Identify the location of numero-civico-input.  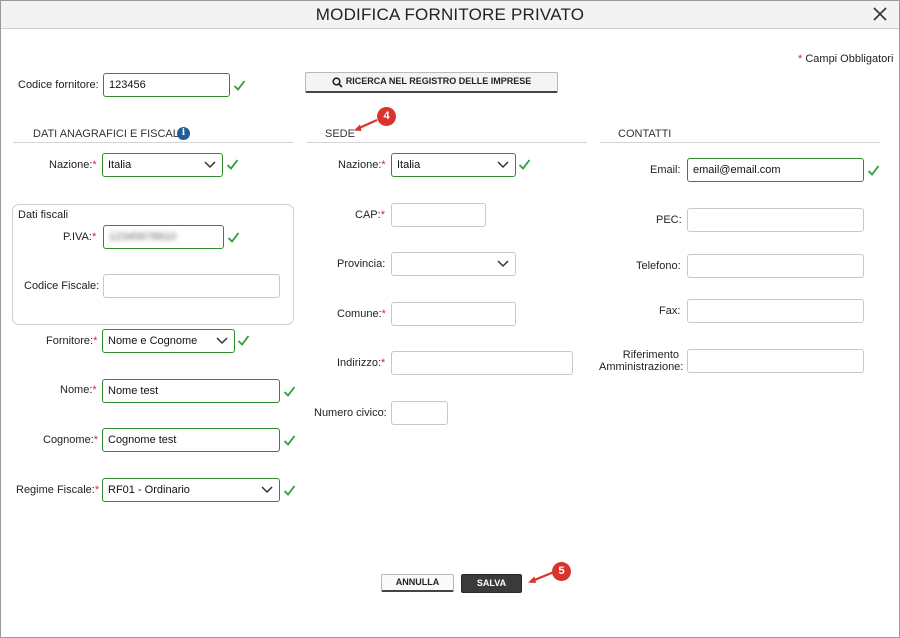
(419, 413).